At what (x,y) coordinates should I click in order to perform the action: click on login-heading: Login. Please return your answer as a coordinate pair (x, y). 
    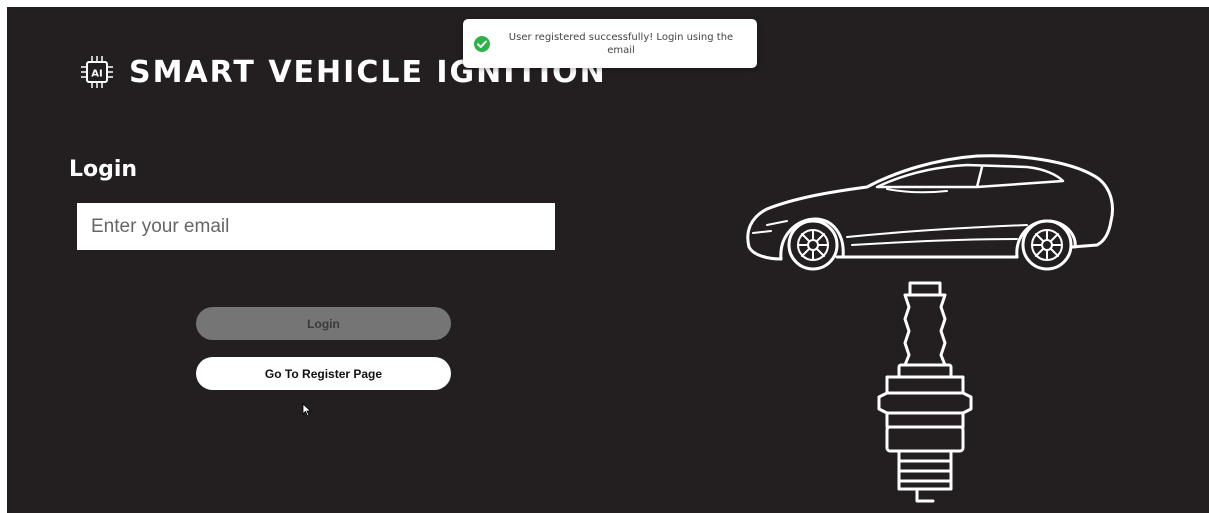
    Looking at the image, I should click on (103, 169).